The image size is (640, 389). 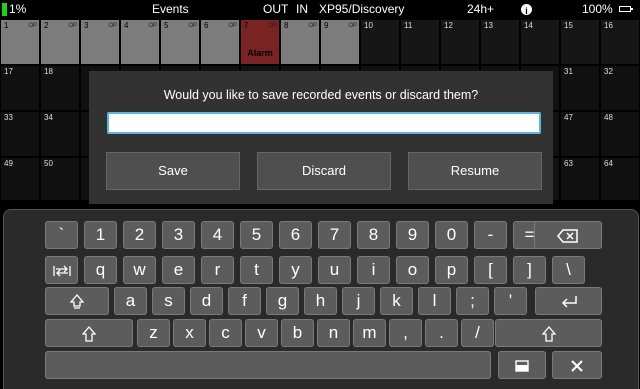 I want to click on key-2: 2, so click(x=139, y=235).